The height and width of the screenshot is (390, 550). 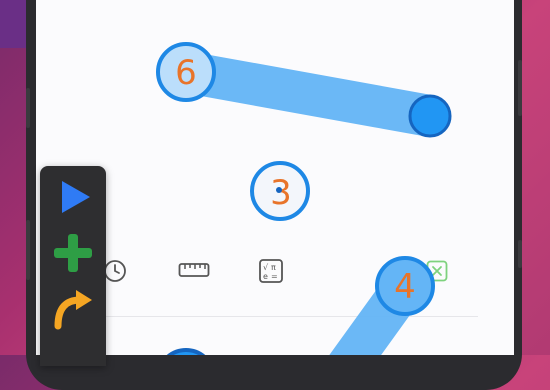 I want to click on point-3-label: 3, so click(x=281, y=193).